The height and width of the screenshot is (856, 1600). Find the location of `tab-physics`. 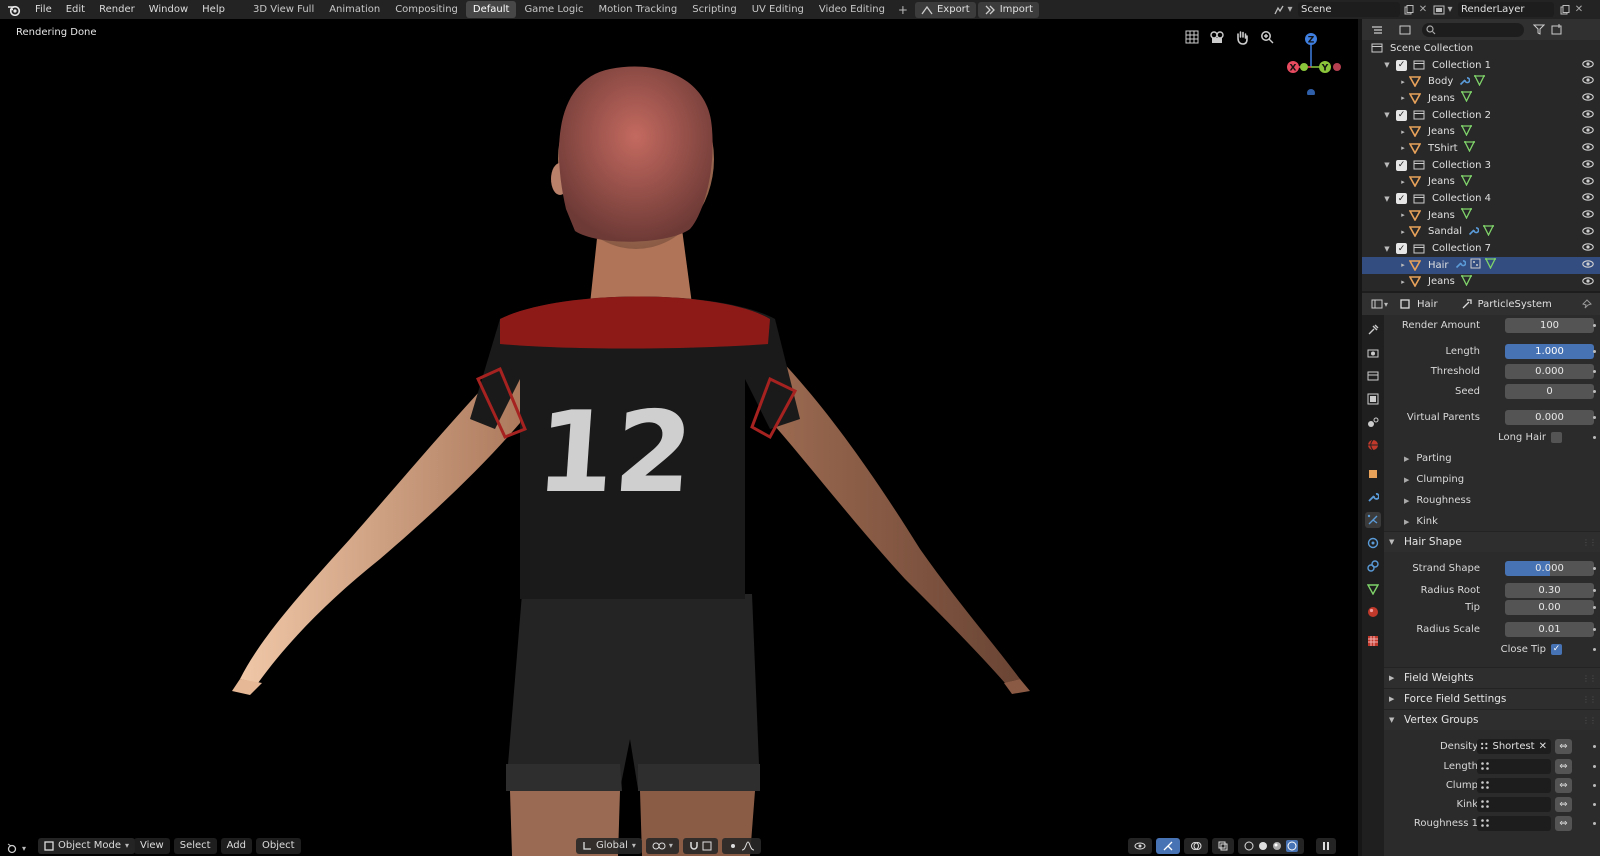

tab-physics is located at coordinates (1373, 543).